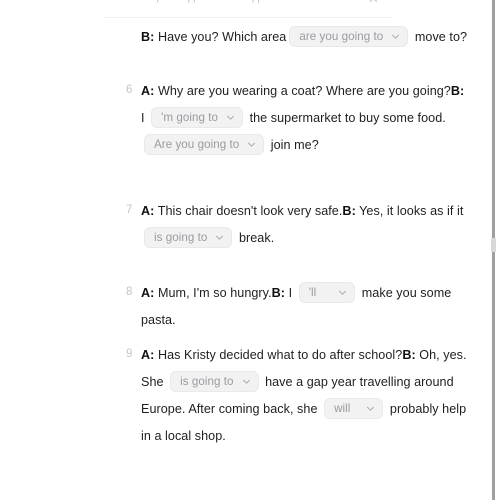  What do you see at coordinates (190, 117) in the screenshot?
I see `answer-dropdown-value: 'm going to` at bounding box center [190, 117].